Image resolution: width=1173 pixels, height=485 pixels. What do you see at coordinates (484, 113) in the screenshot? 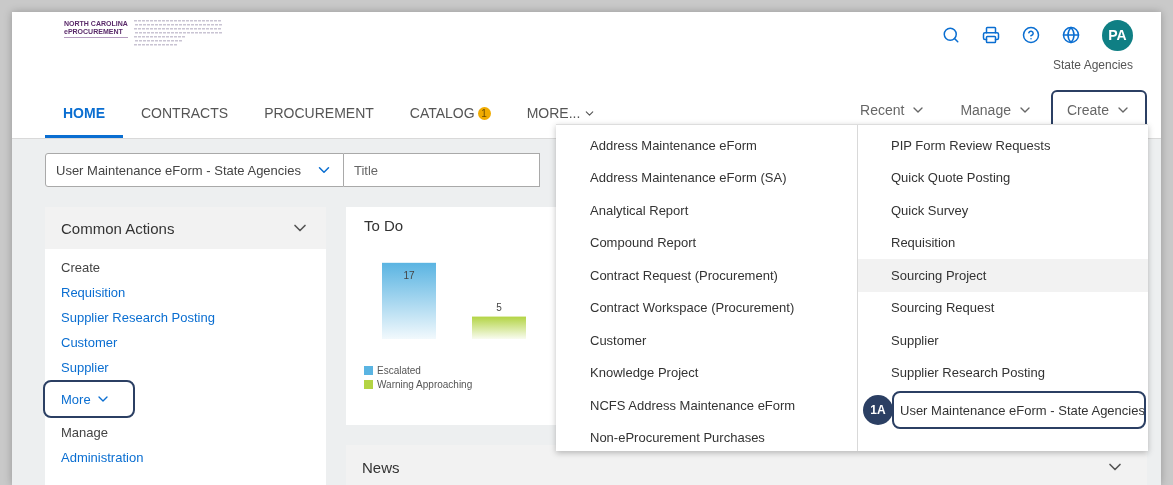
I see `count-badge: 1` at bounding box center [484, 113].